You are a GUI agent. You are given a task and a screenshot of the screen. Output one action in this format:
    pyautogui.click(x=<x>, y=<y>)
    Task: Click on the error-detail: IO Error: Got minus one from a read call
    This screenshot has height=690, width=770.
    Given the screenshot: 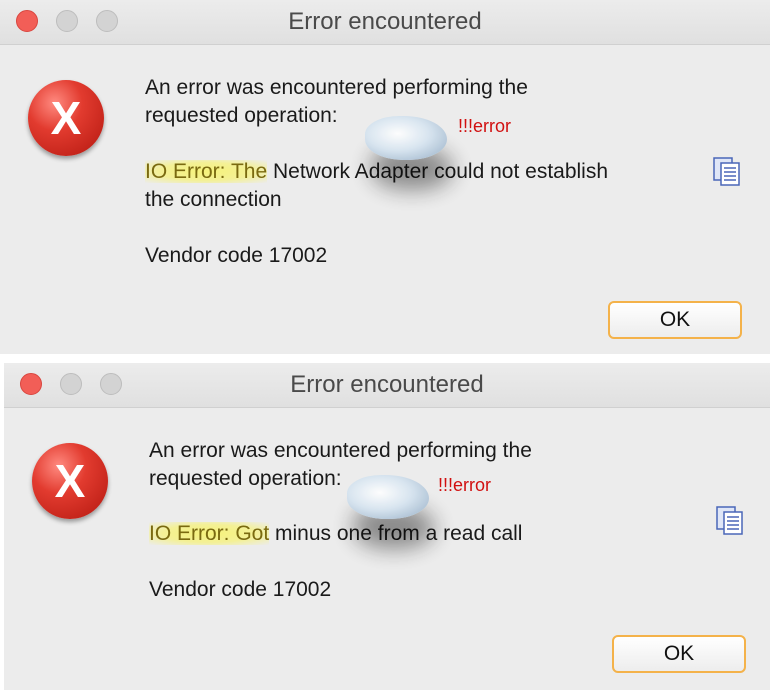 What is the action you would take?
    pyautogui.click(x=335, y=534)
    